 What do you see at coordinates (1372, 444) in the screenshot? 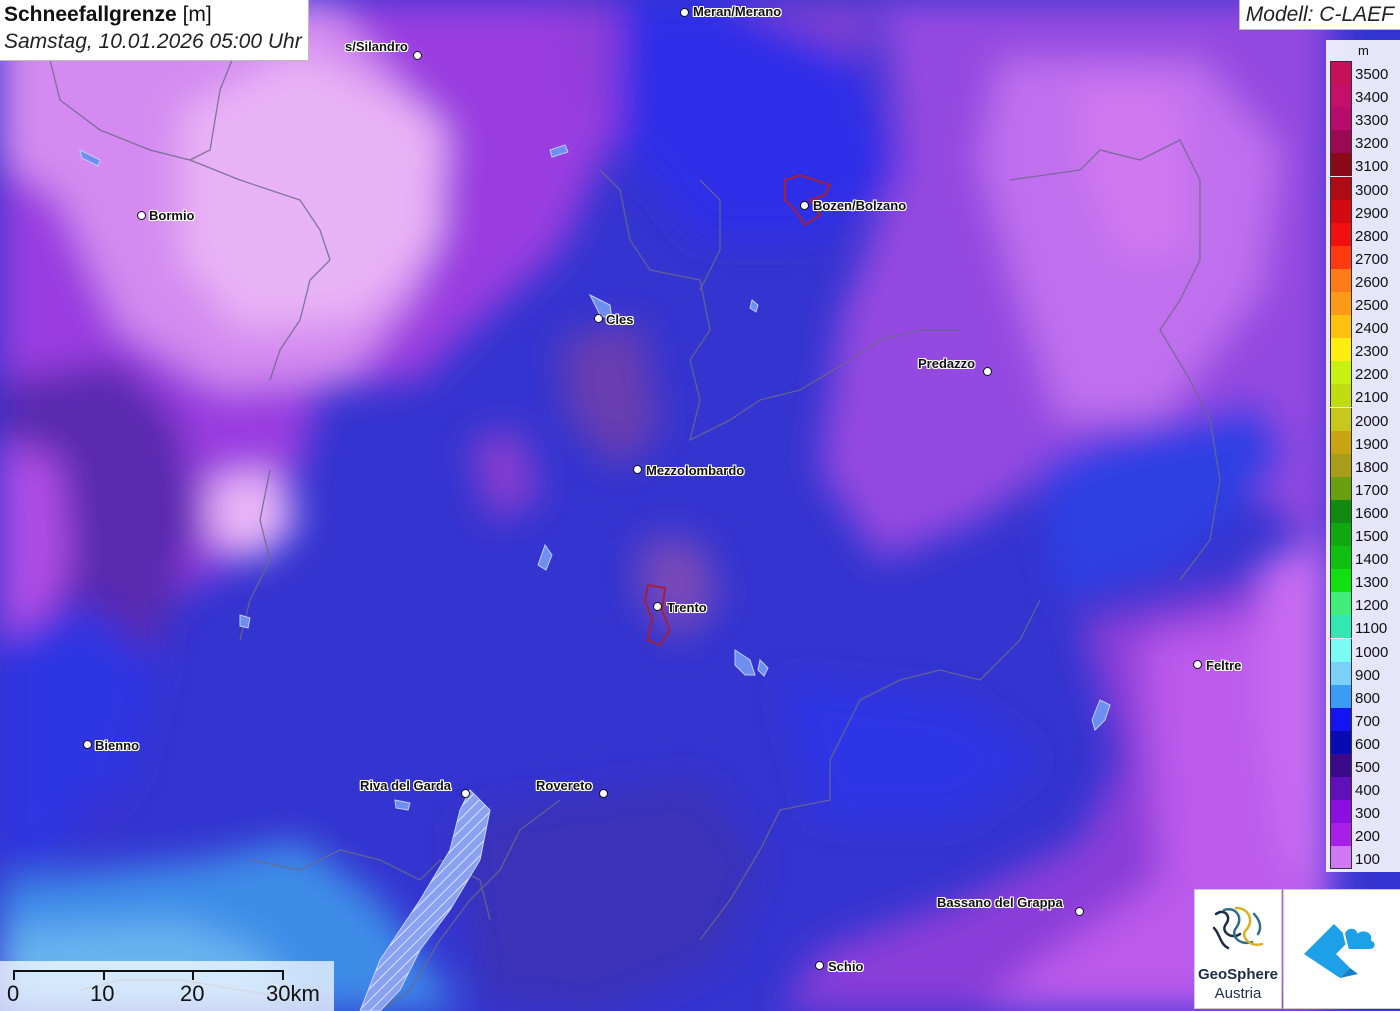
I see `legend-label-1900: 1900` at bounding box center [1372, 444].